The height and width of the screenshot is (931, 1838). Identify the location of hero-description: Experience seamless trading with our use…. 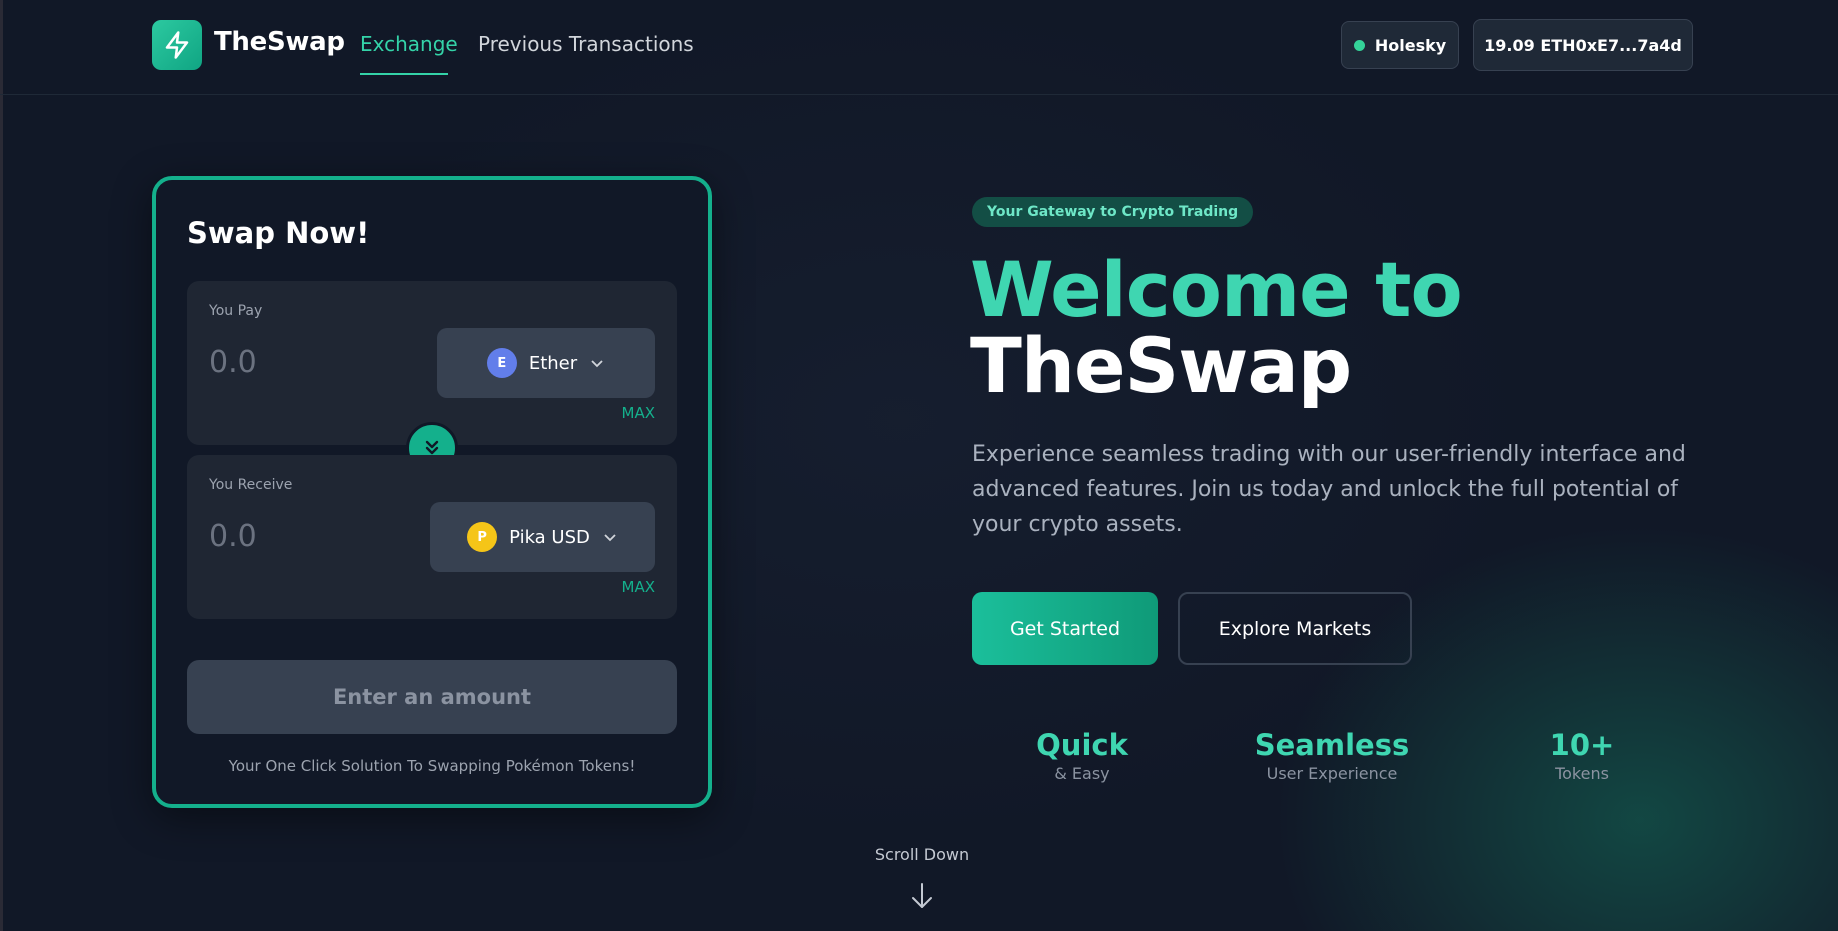
(1329, 489).